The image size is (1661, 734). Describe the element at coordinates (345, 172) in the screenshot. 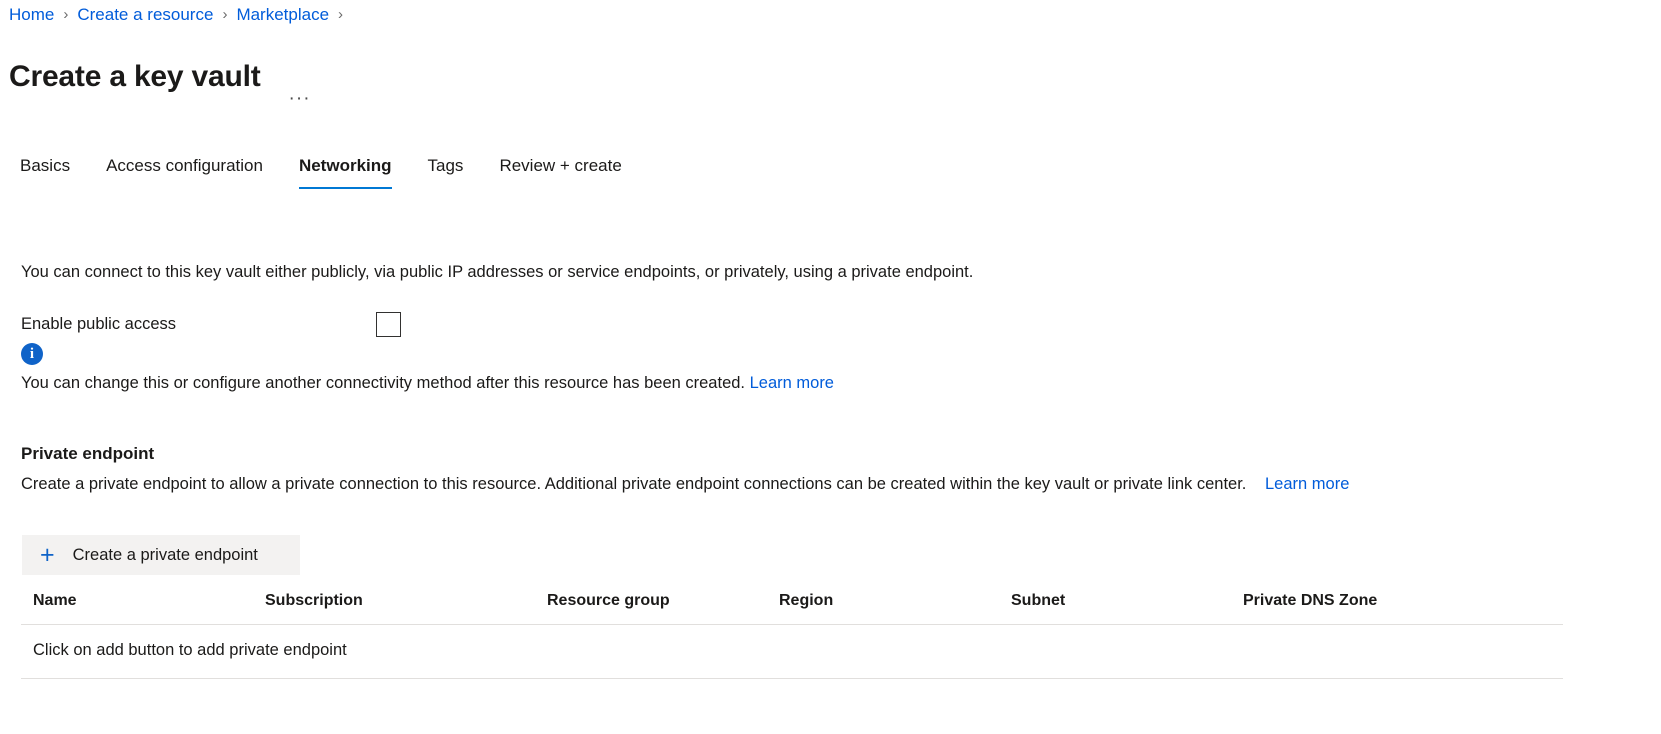

I see `tab-networking: Networking` at that location.